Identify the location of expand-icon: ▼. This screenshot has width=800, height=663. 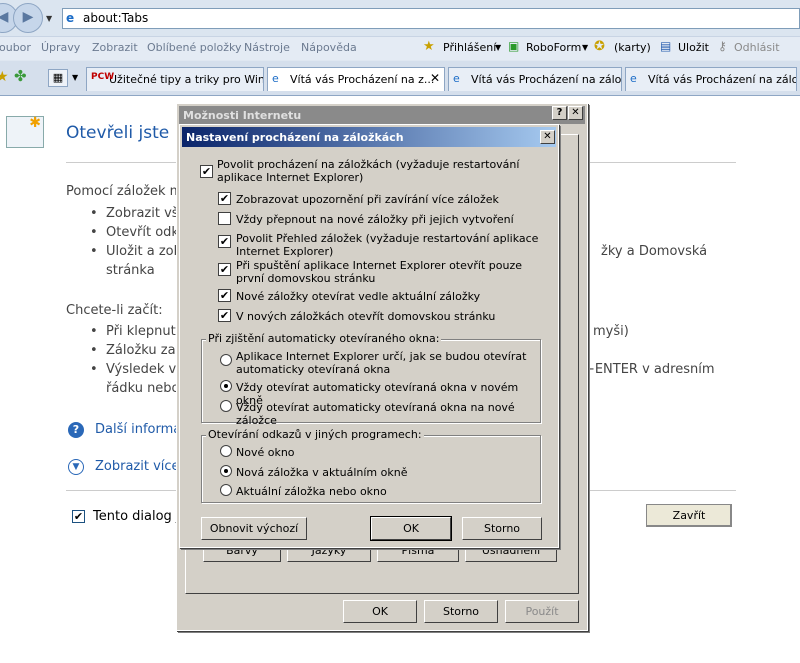
(76, 467).